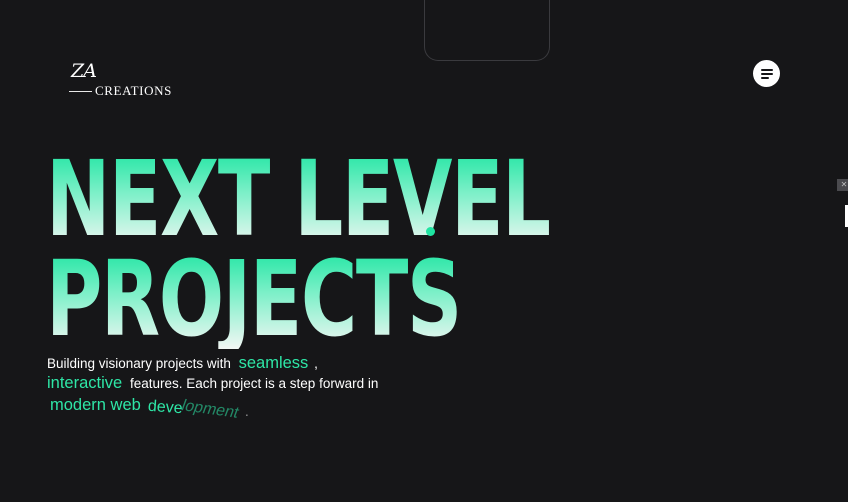 The width and height of the screenshot is (848, 502). Describe the element at coordinates (210, 409) in the screenshot. I see `desc-wavy-part: lopment` at that location.